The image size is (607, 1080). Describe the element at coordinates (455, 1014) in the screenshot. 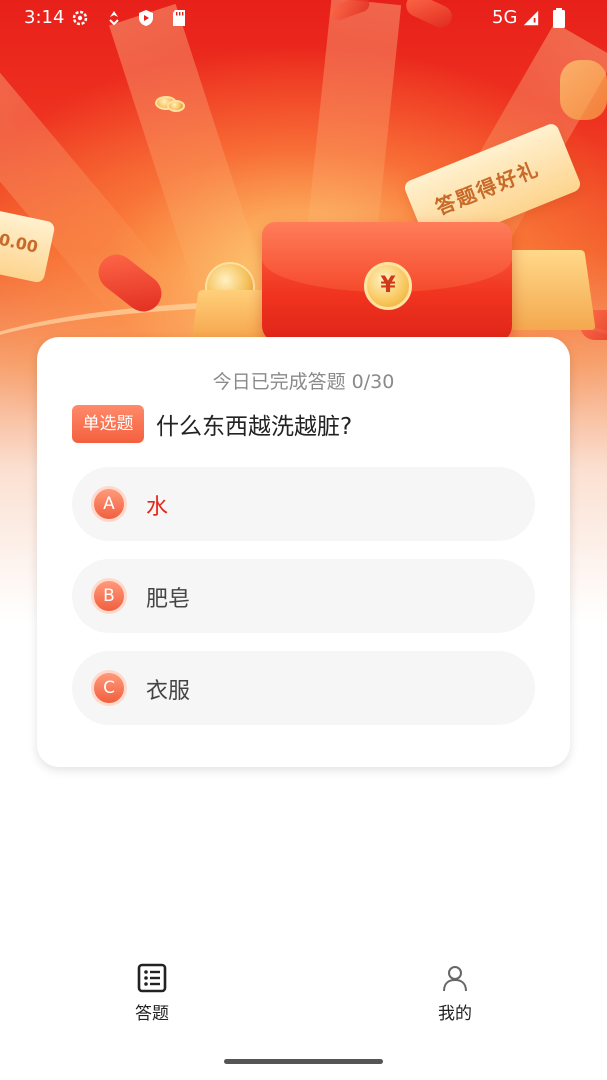

I see `nav-item-mine-label: 我的` at that location.